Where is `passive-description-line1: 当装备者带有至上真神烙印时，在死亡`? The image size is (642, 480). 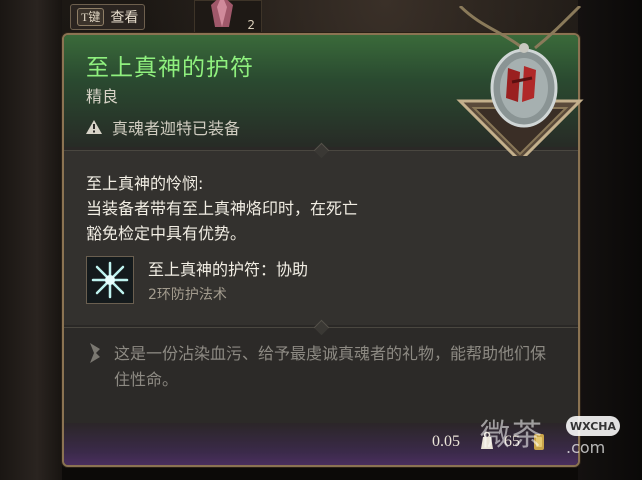
passive-description-line1: 当装备者带有至上真神烙印时，在死亡 is located at coordinates (222, 208).